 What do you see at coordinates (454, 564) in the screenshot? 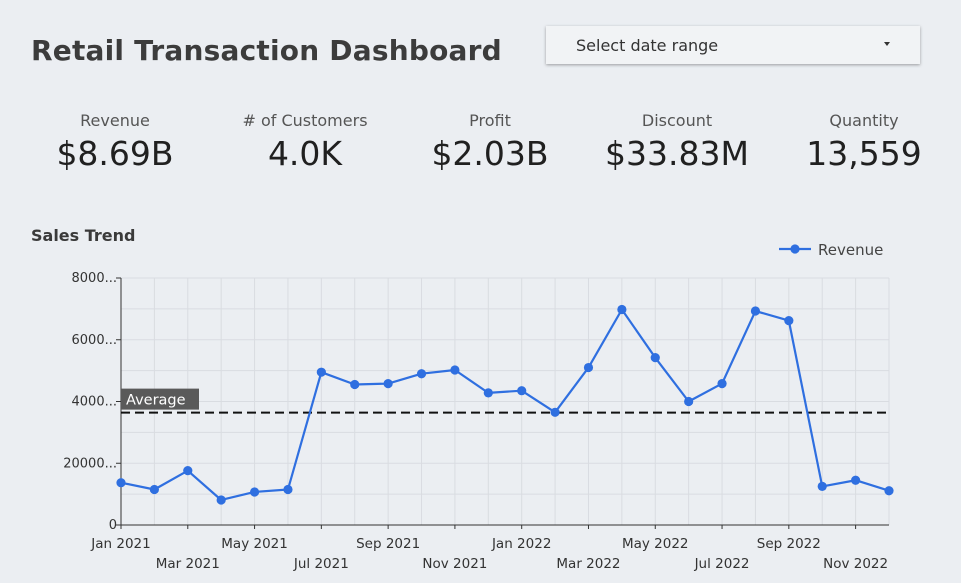
I see `x-tick-label: Nov 2021` at bounding box center [454, 564].